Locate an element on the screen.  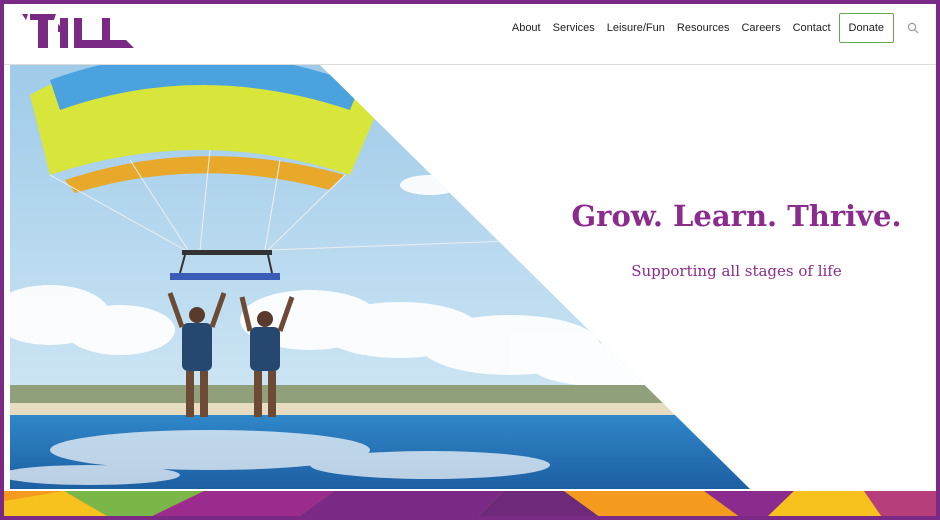
nav-contact: Contact is located at coordinates (812, 28).